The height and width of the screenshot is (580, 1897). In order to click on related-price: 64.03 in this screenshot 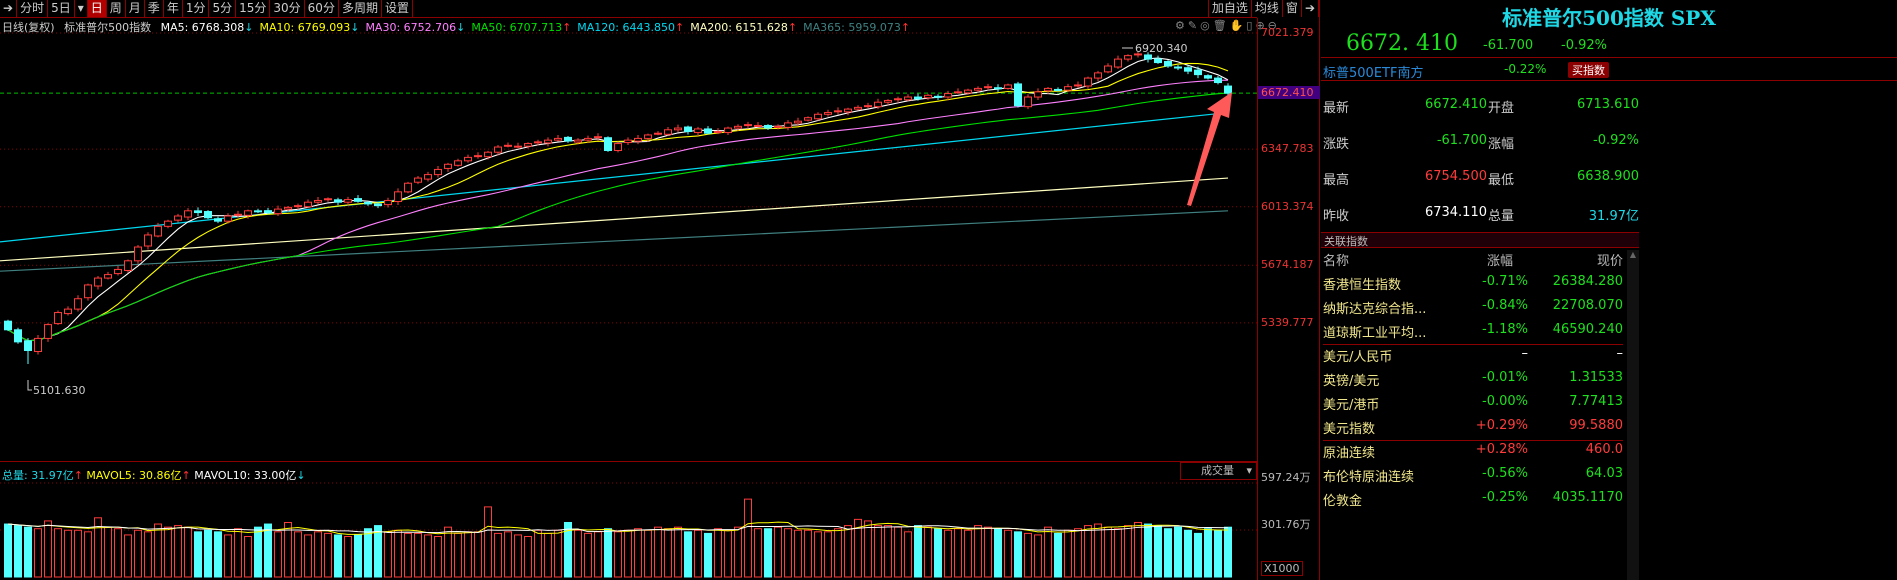, I will do `click(1604, 473)`.